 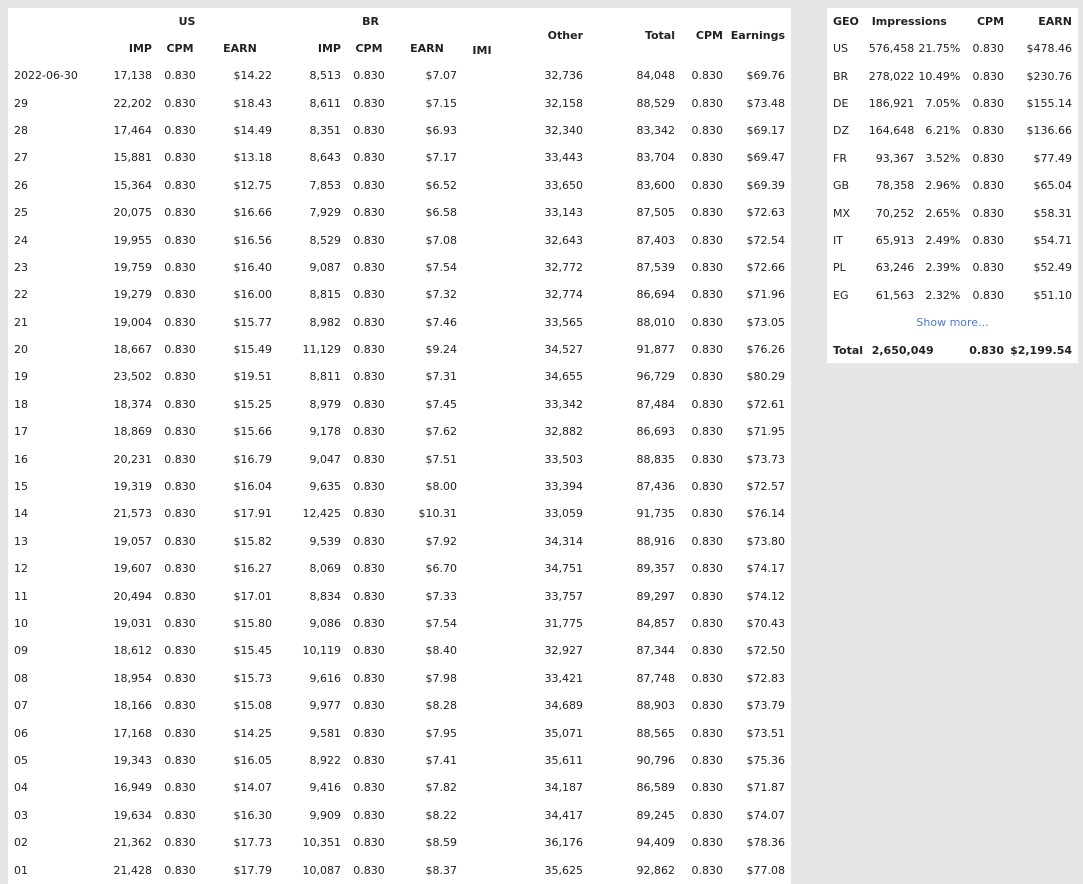 I want to click on other-cell: 34,417, so click(x=564, y=815).